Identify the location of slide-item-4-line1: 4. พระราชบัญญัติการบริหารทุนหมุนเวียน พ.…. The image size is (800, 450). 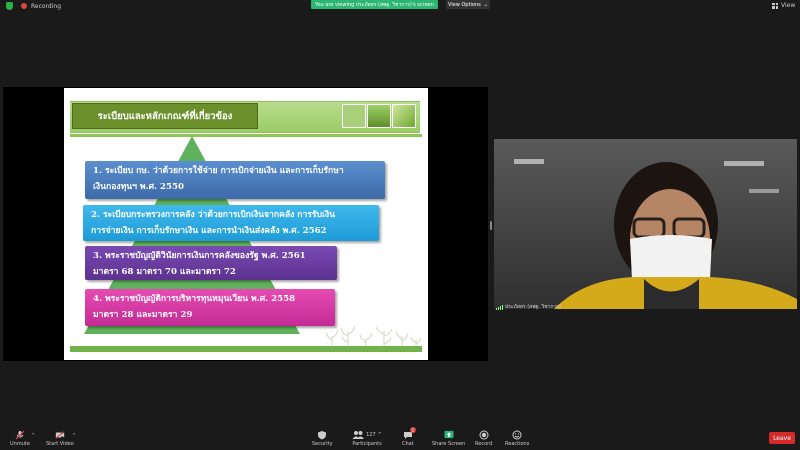
(194, 299).